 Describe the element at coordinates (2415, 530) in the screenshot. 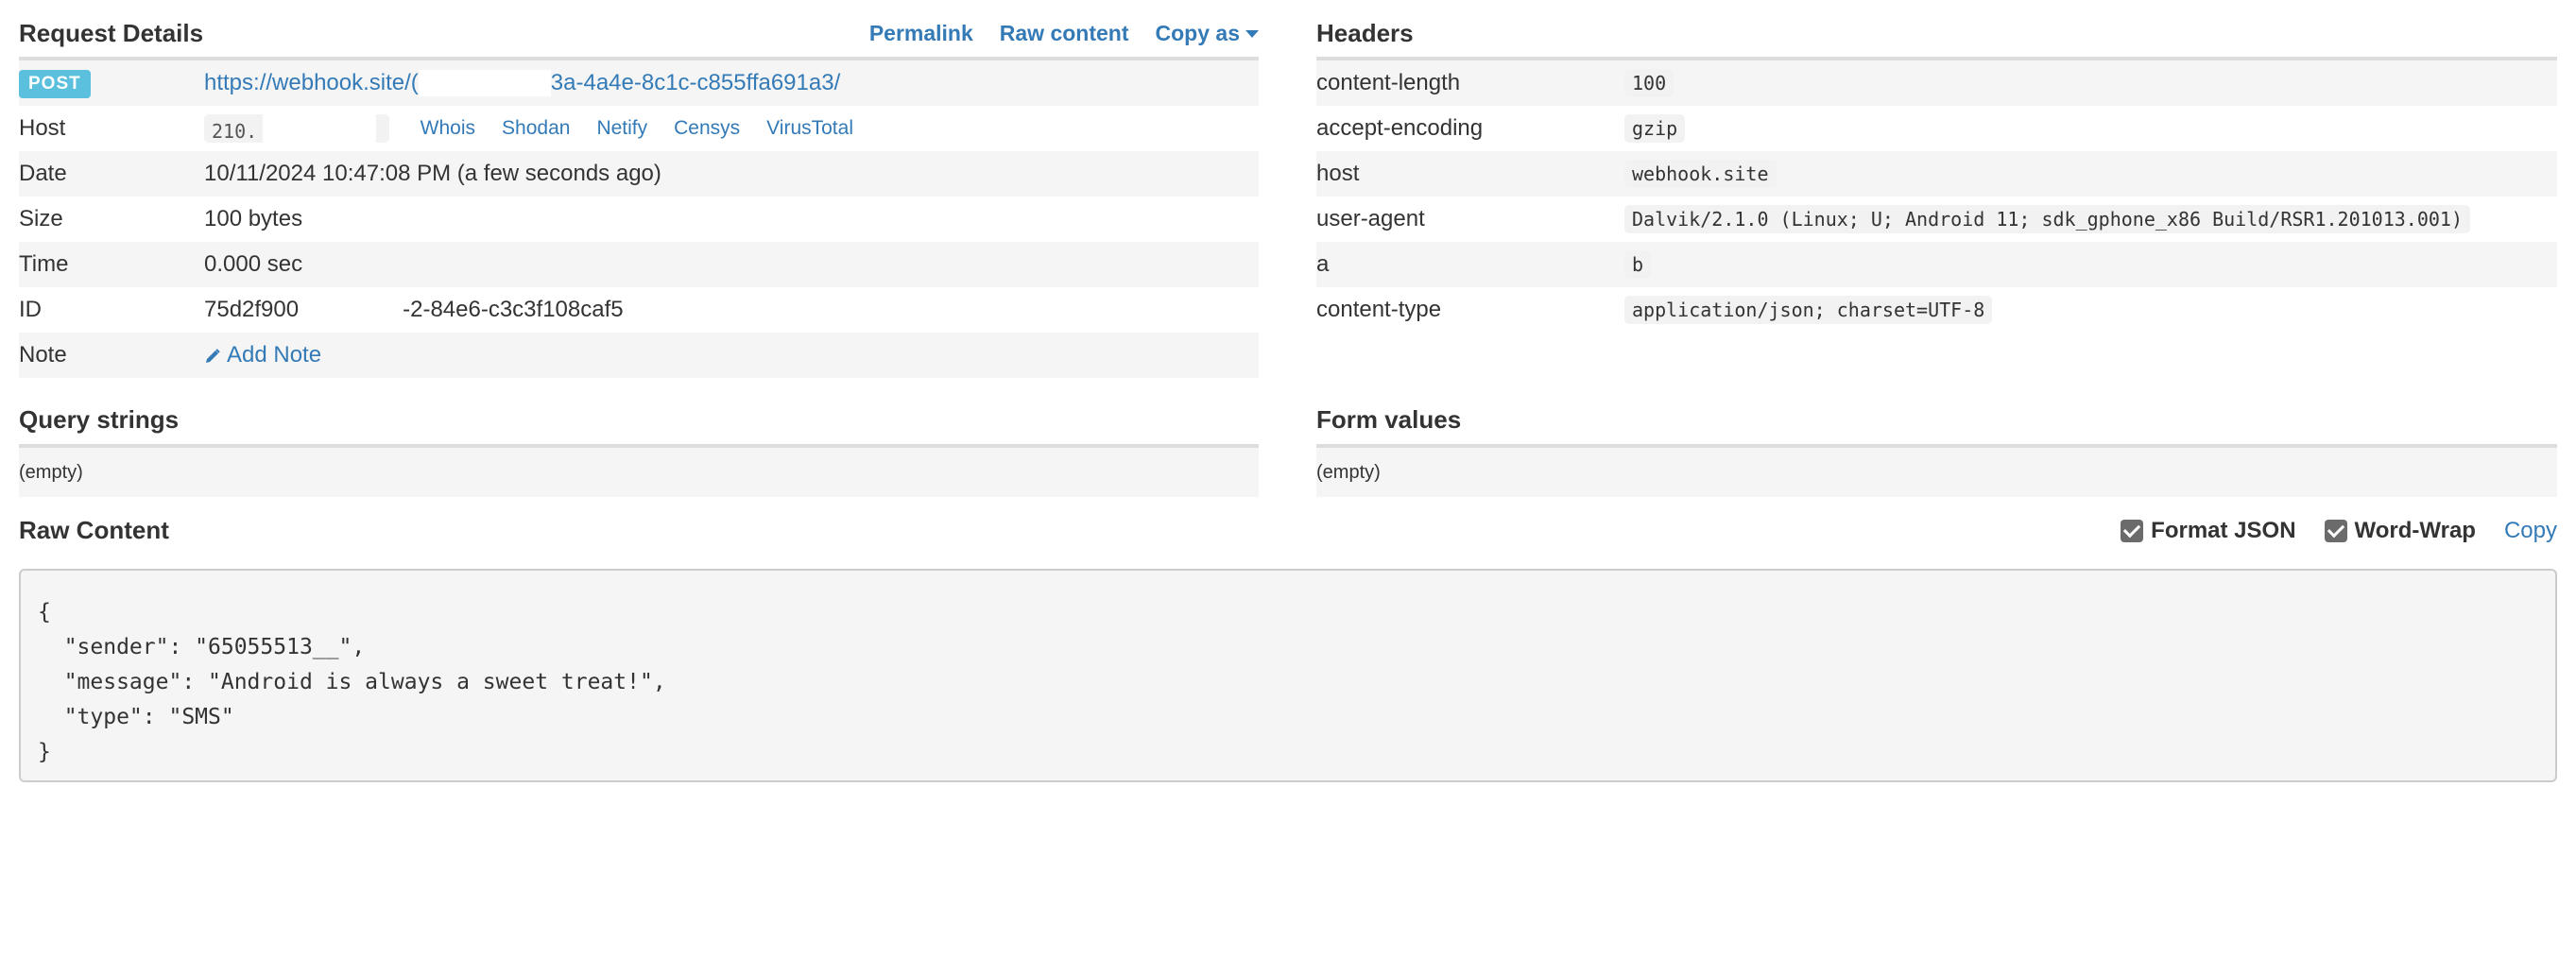

I see `word-wrap-label: Word-Wrap` at that location.